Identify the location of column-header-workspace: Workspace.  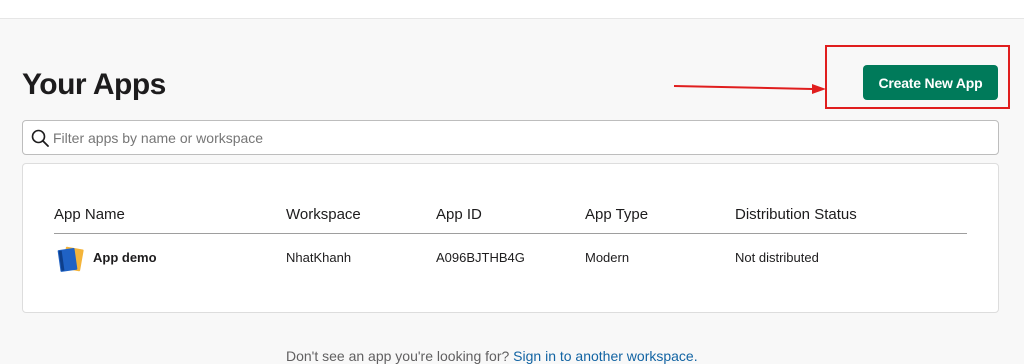
(323, 214).